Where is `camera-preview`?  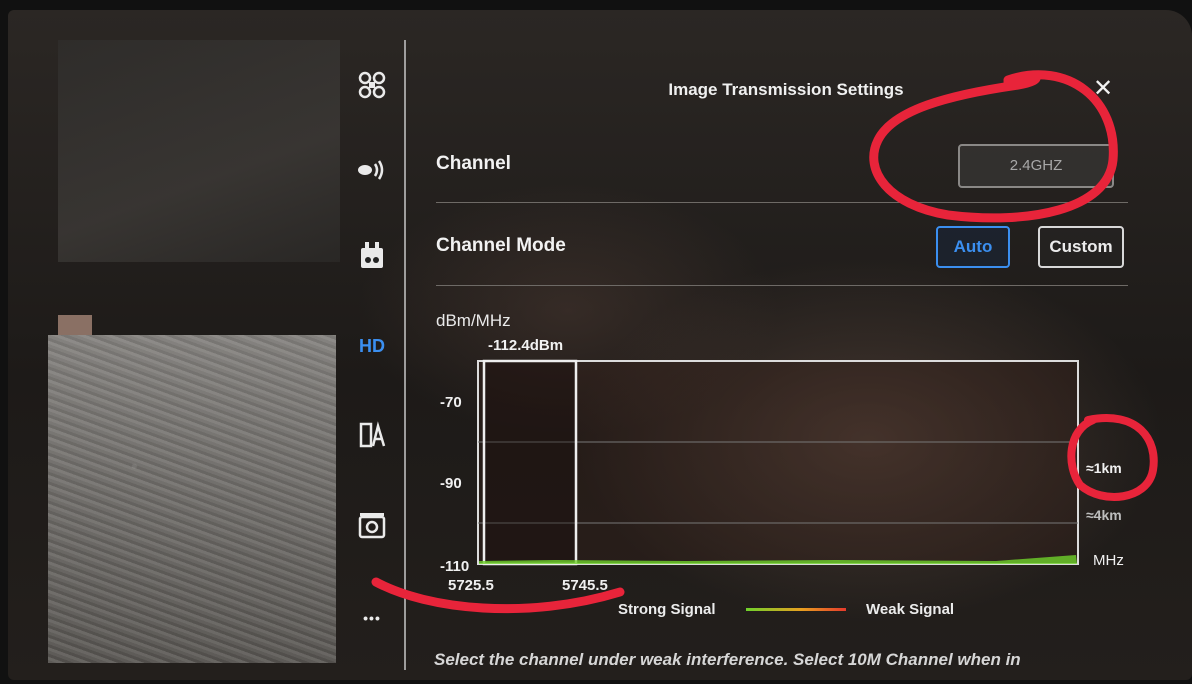 camera-preview is located at coordinates (192, 499).